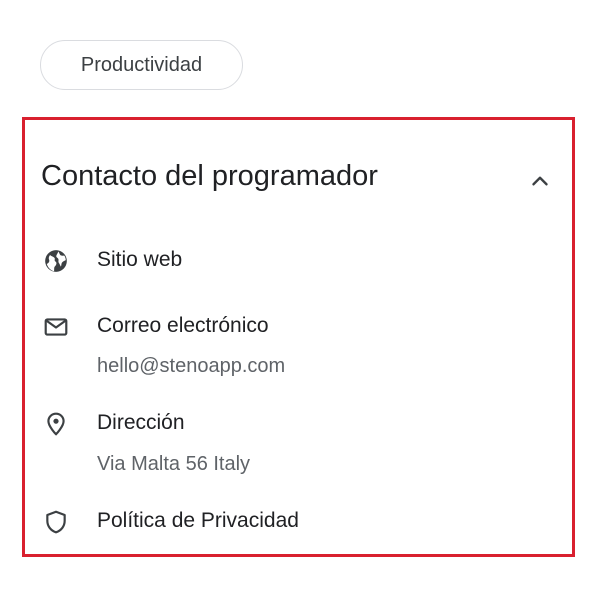 The width and height of the screenshot is (600, 600). I want to click on location-pin-icon, so click(56, 424).